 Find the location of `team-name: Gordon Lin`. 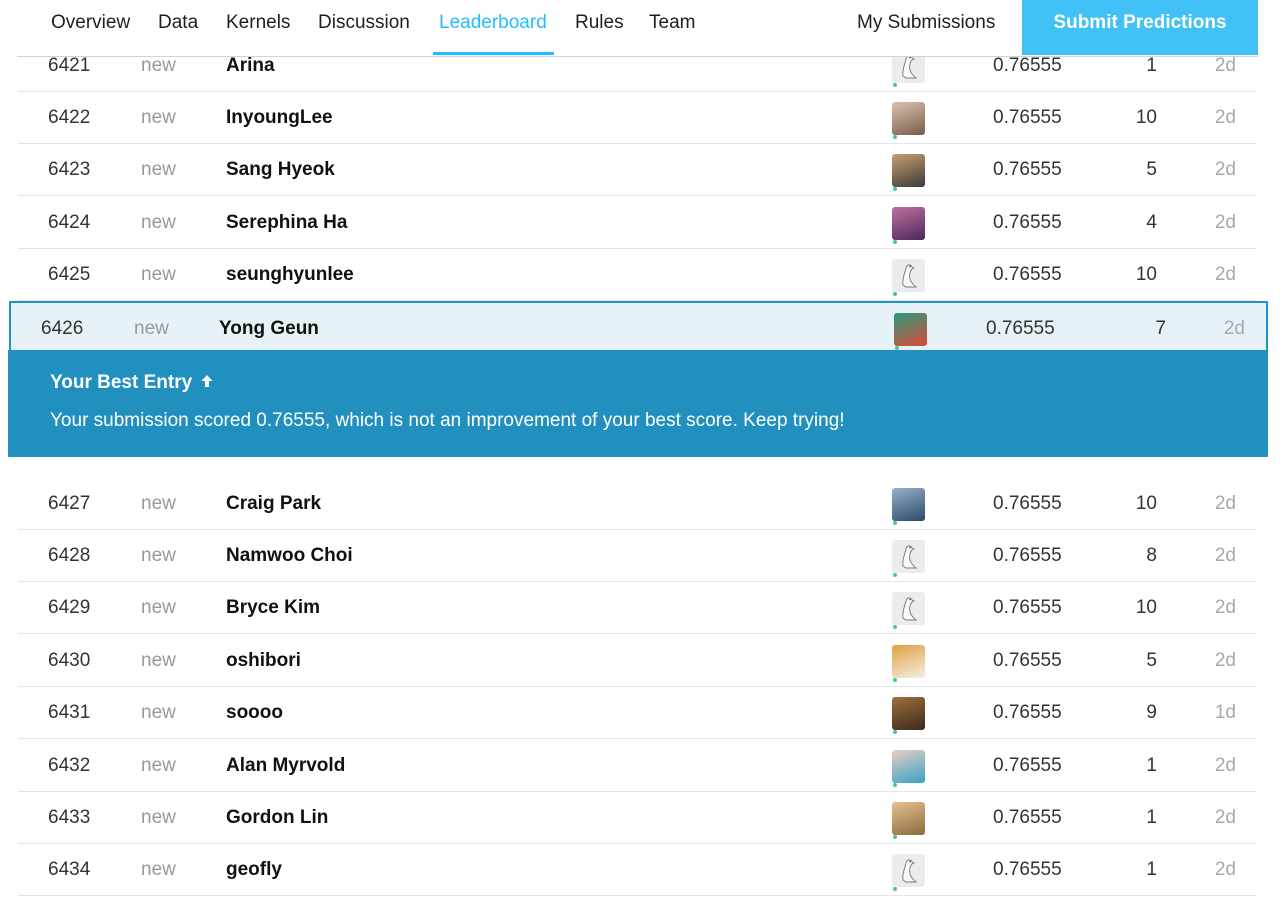

team-name: Gordon Lin is located at coordinates (277, 818).